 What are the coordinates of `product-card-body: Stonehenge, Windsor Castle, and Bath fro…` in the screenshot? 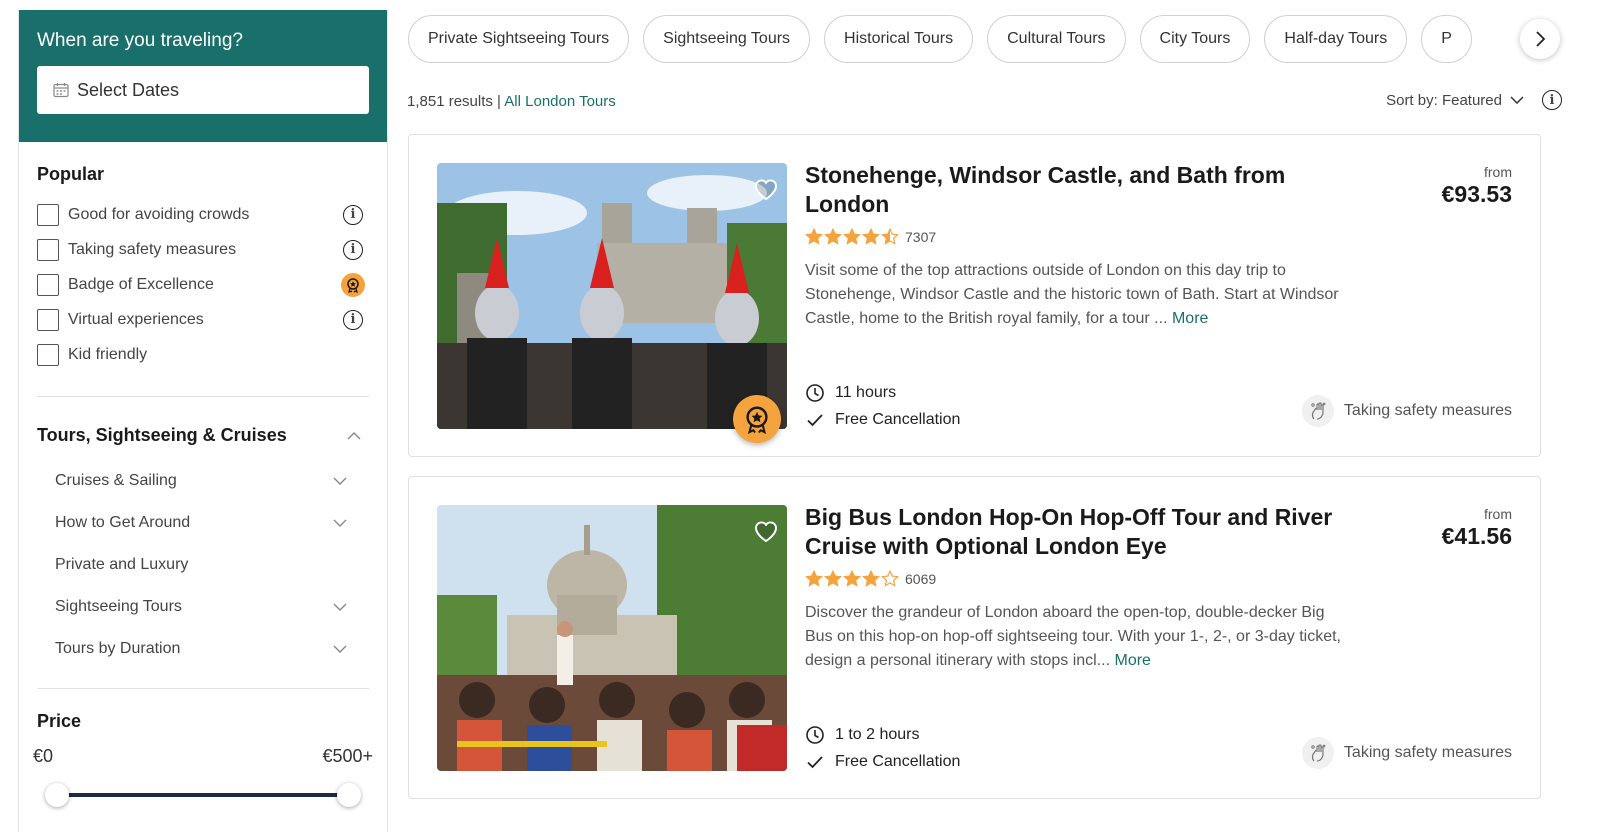 It's located at (1085, 246).